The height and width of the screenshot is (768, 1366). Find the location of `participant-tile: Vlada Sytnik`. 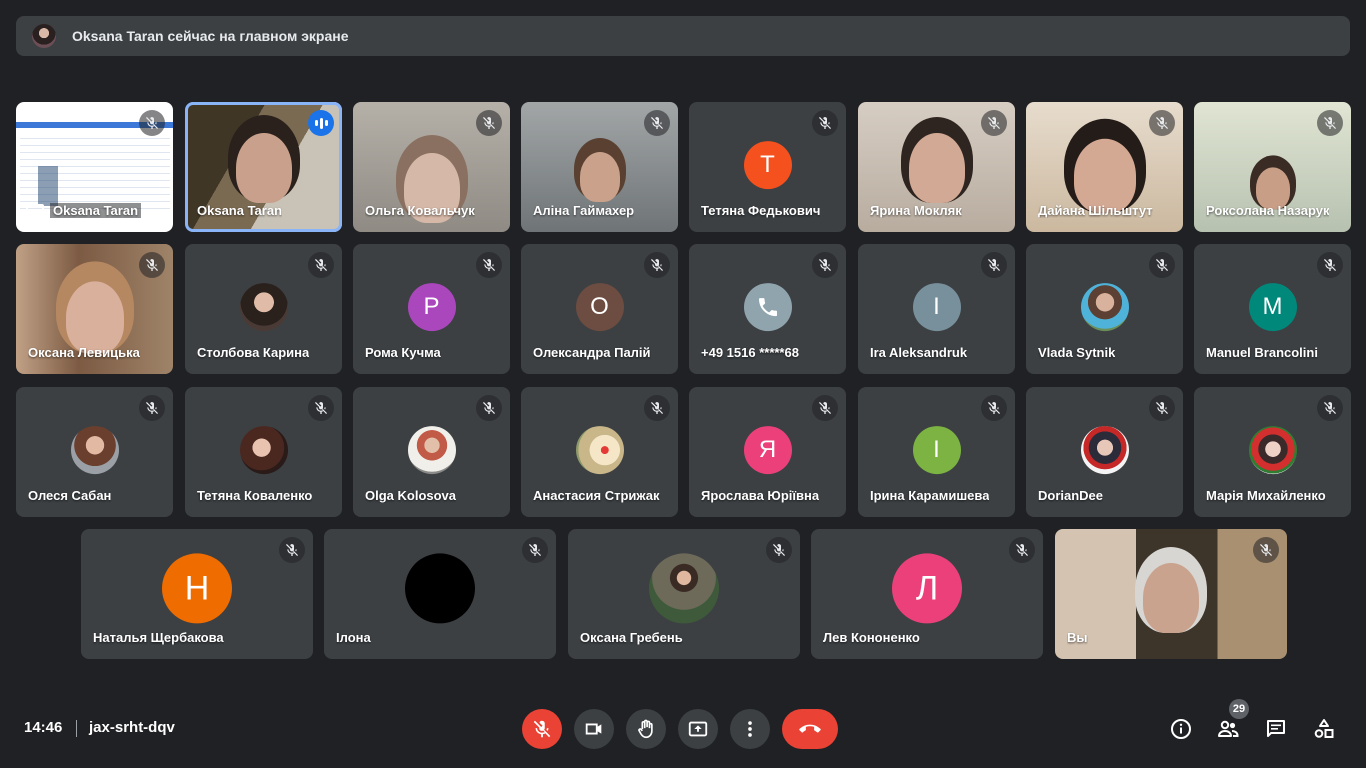

participant-tile: Vlada Sytnik is located at coordinates (1104, 309).